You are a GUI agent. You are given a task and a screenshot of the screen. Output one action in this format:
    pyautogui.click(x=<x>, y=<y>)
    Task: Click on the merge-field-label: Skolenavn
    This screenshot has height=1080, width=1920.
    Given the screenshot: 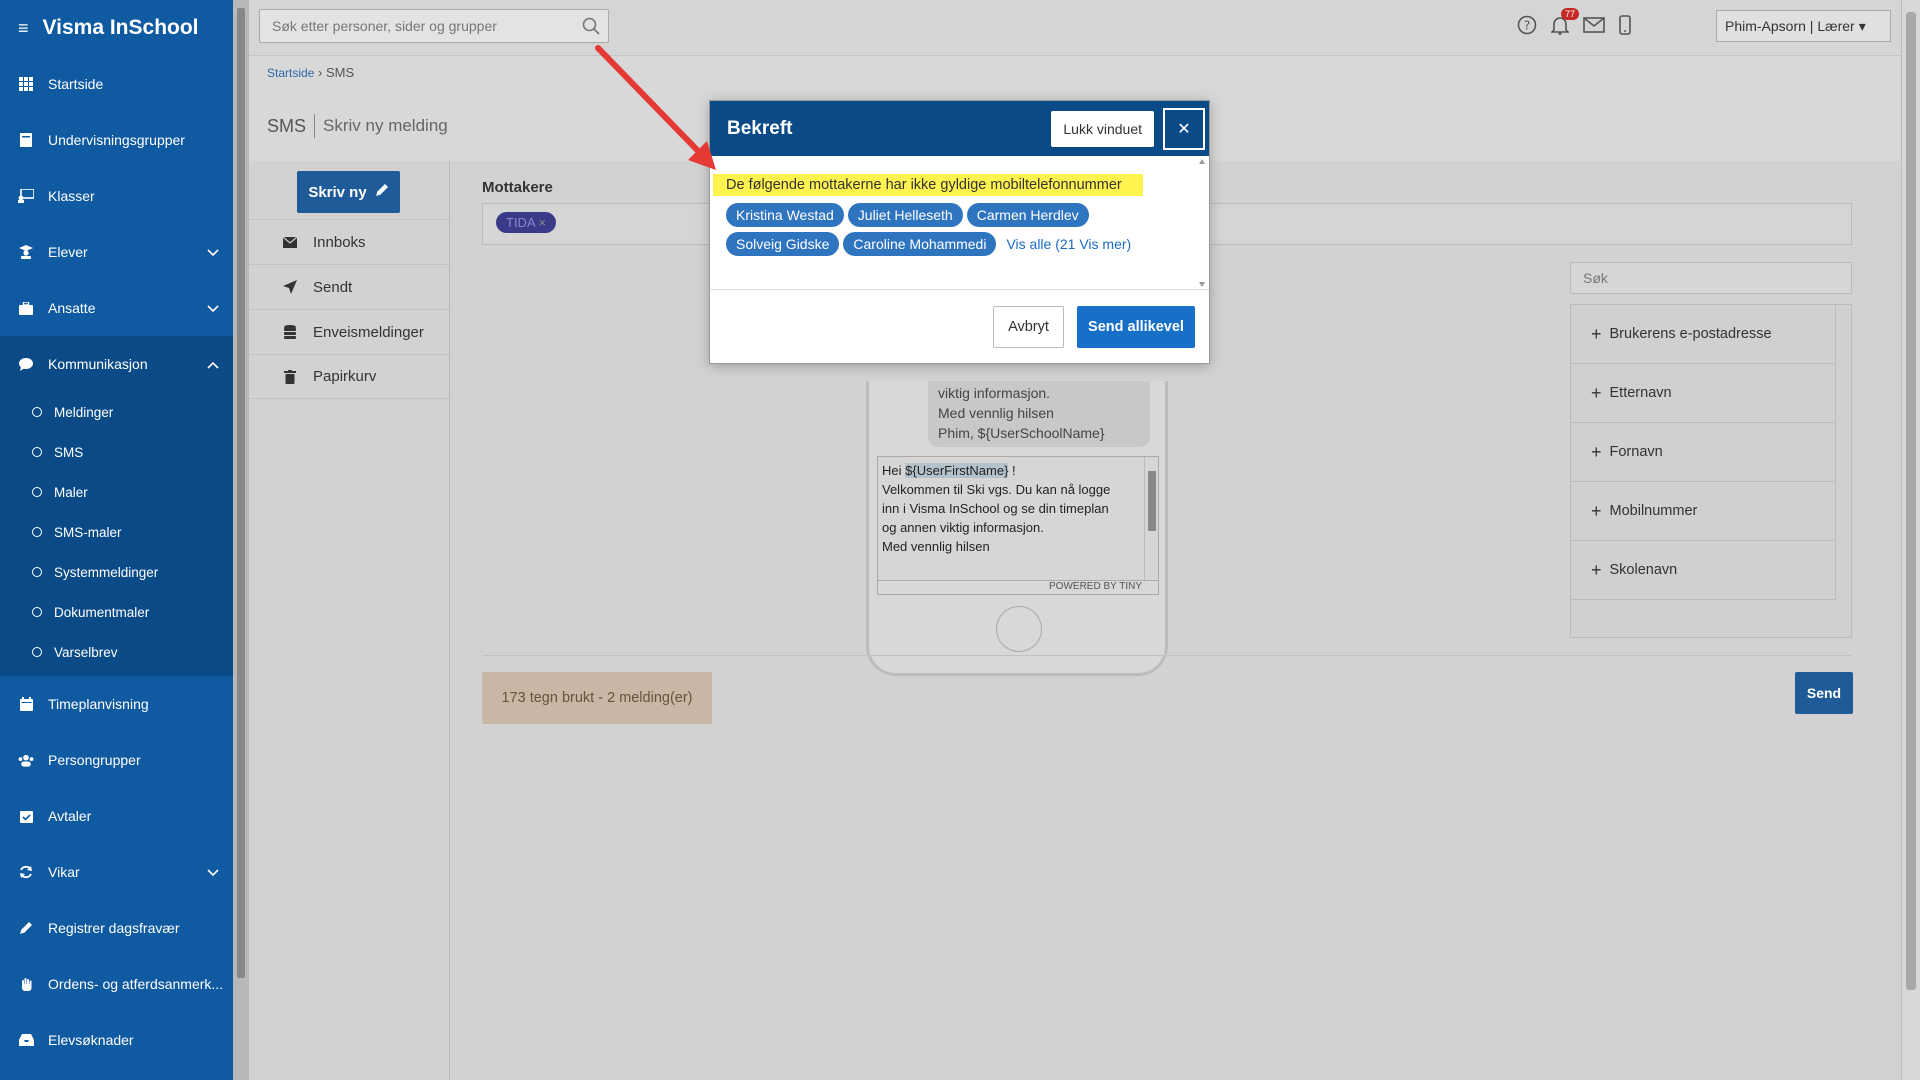 What is the action you would take?
    pyautogui.click(x=1643, y=570)
    